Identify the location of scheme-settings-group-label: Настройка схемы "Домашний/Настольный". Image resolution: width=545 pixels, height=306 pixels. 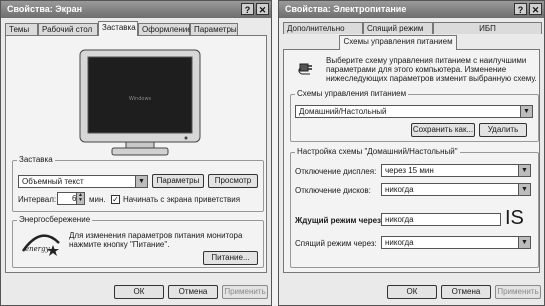
(377, 151).